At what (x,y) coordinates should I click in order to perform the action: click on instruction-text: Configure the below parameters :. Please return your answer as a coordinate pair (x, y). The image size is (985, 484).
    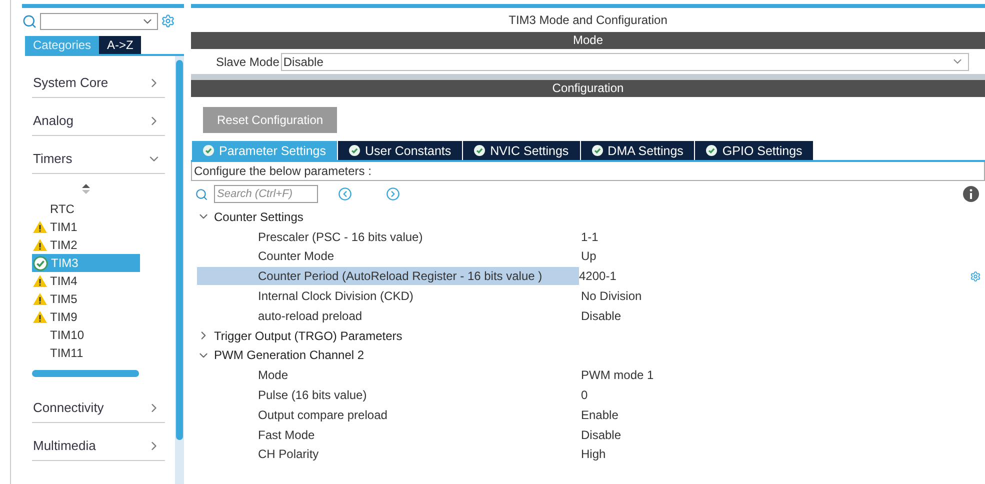
    Looking at the image, I should click on (588, 171).